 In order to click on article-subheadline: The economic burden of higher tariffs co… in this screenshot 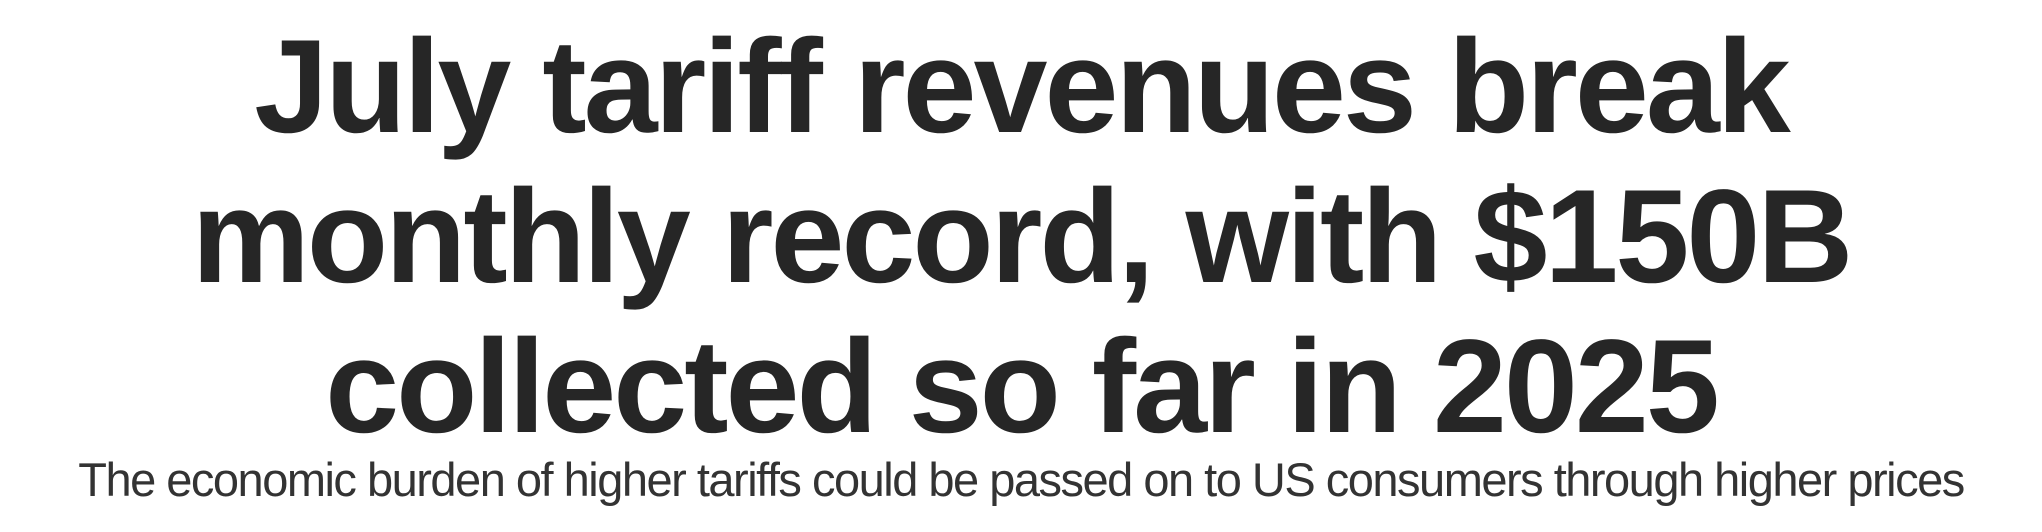, I will do `click(1021, 479)`.